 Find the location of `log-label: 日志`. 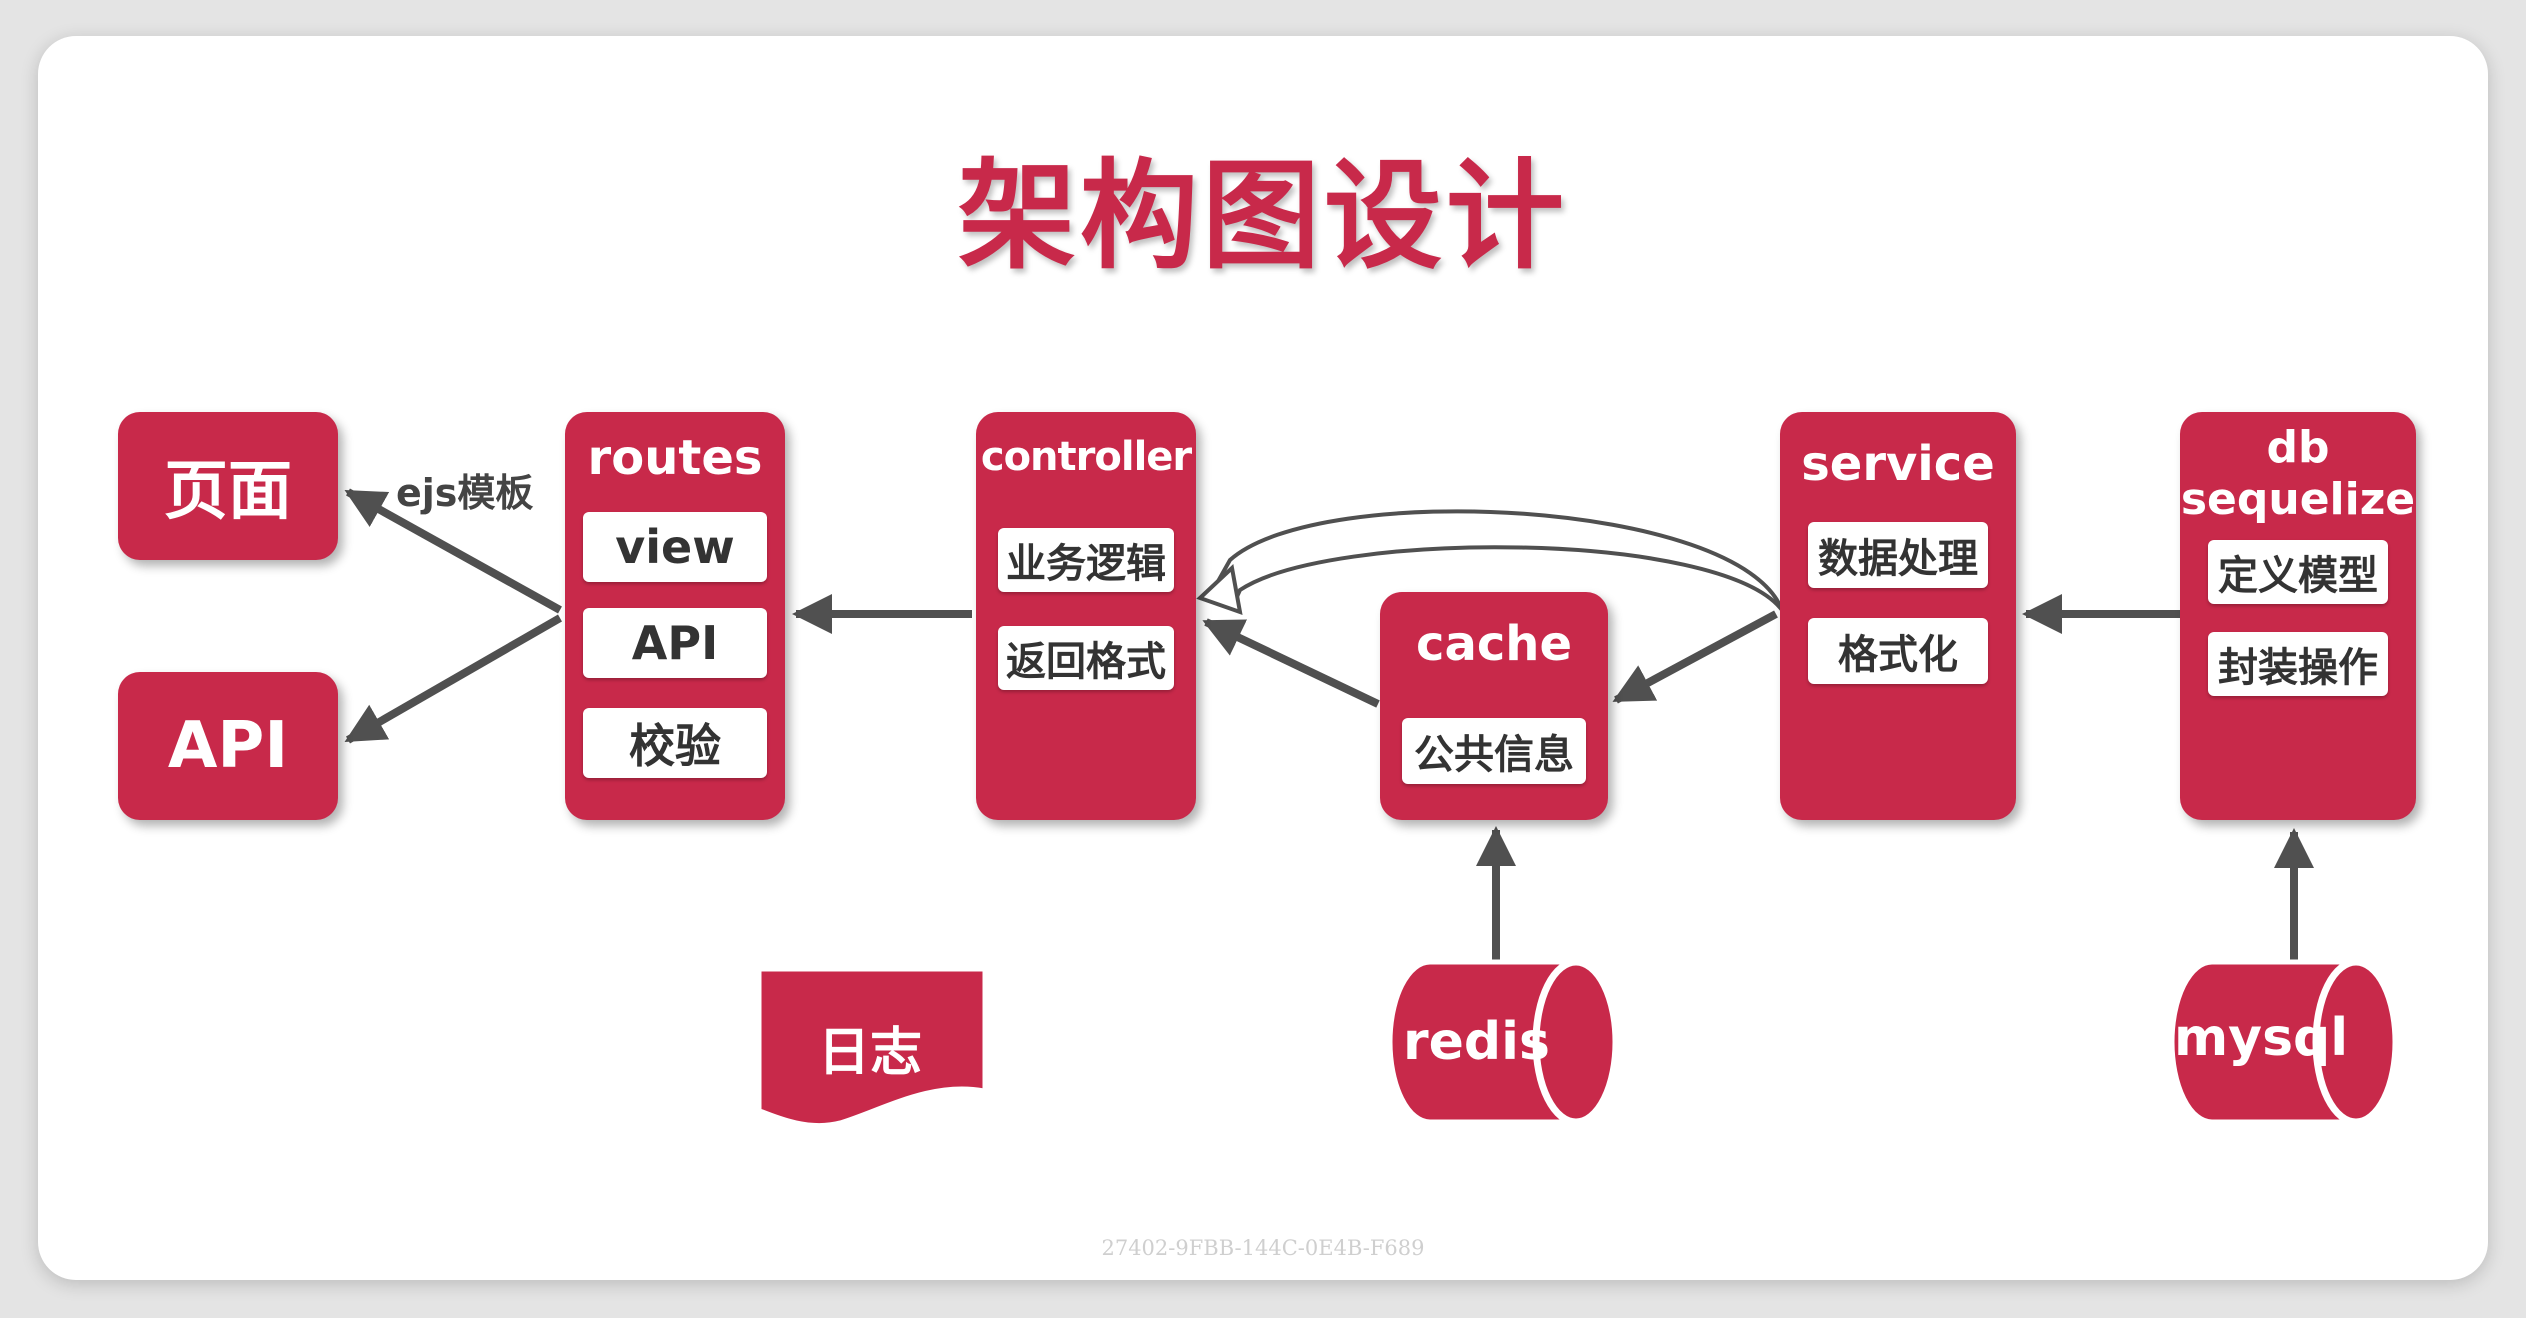

log-label: 日志 is located at coordinates (870, 1053).